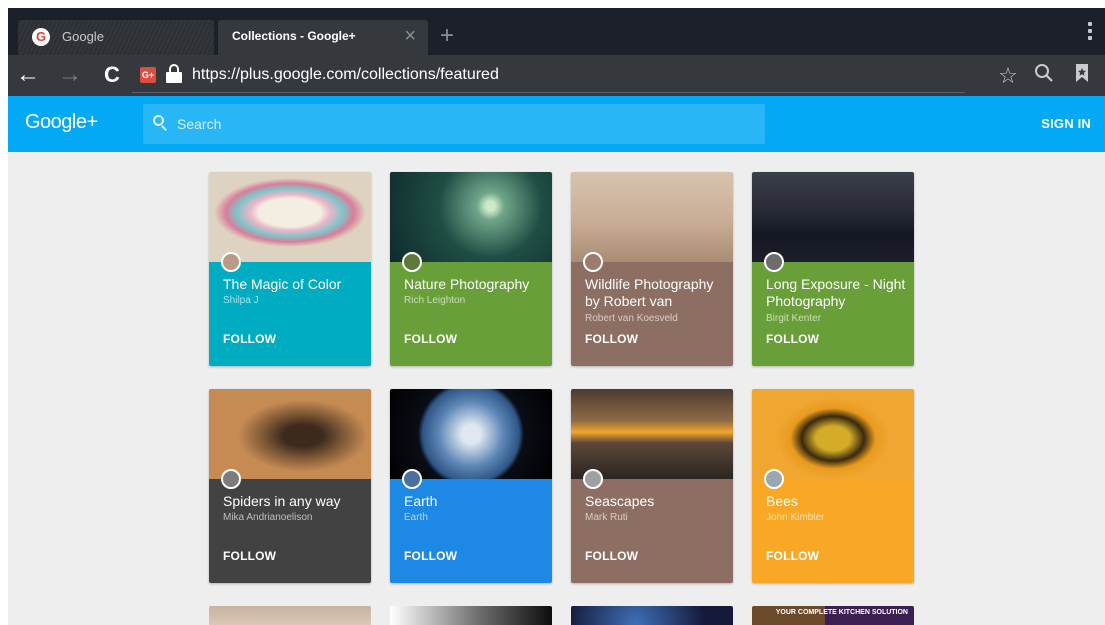  What do you see at coordinates (290, 309) in the screenshot?
I see `collection-info: The Magic of Color Shilpa J FOLLOW` at bounding box center [290, 309].